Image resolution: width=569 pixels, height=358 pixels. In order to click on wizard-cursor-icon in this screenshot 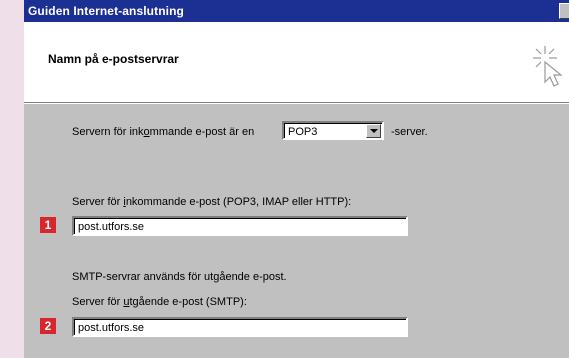, I will do `click(548, 66)`.